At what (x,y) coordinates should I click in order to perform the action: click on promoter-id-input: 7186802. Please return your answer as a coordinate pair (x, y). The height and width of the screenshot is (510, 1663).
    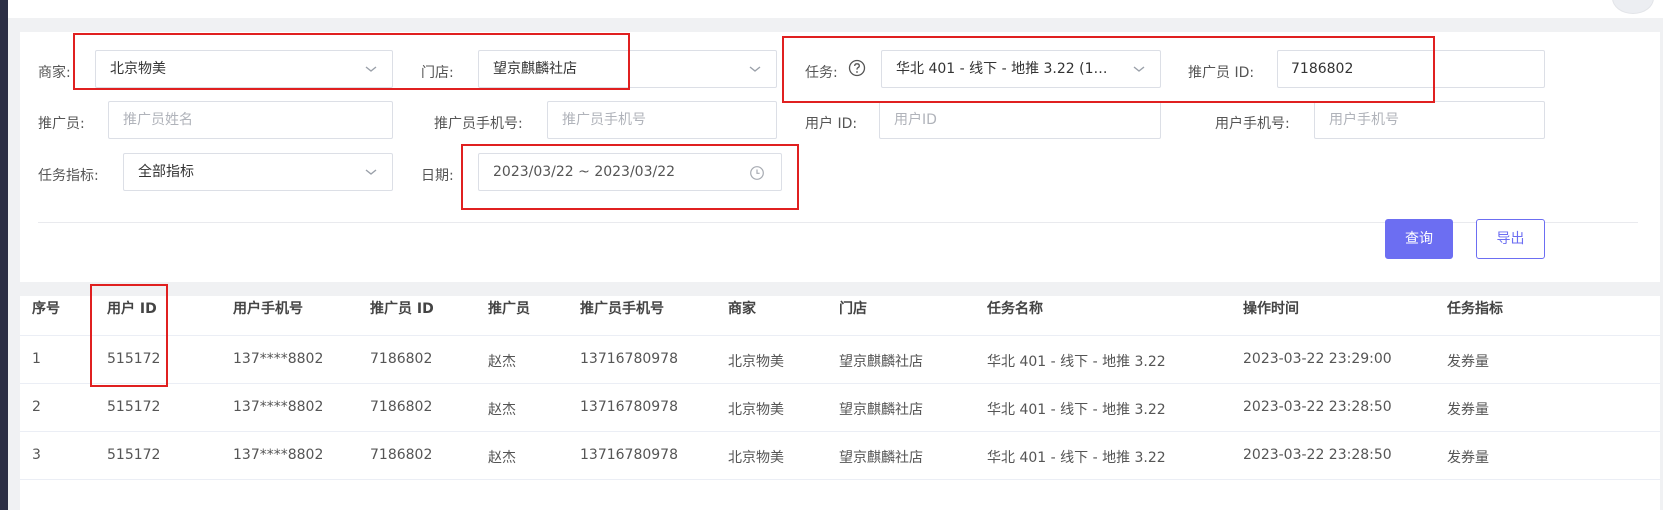
    Looking at the image, I should click on (1411, 69).